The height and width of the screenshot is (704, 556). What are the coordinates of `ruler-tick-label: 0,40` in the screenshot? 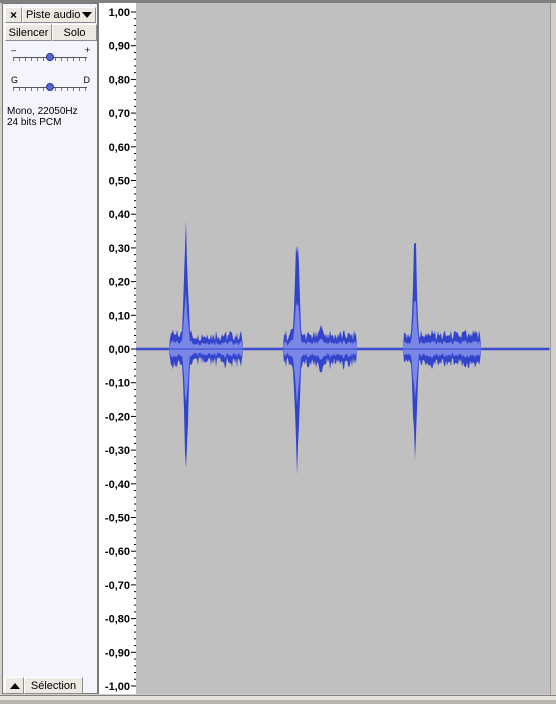 It's located at (119, 215).